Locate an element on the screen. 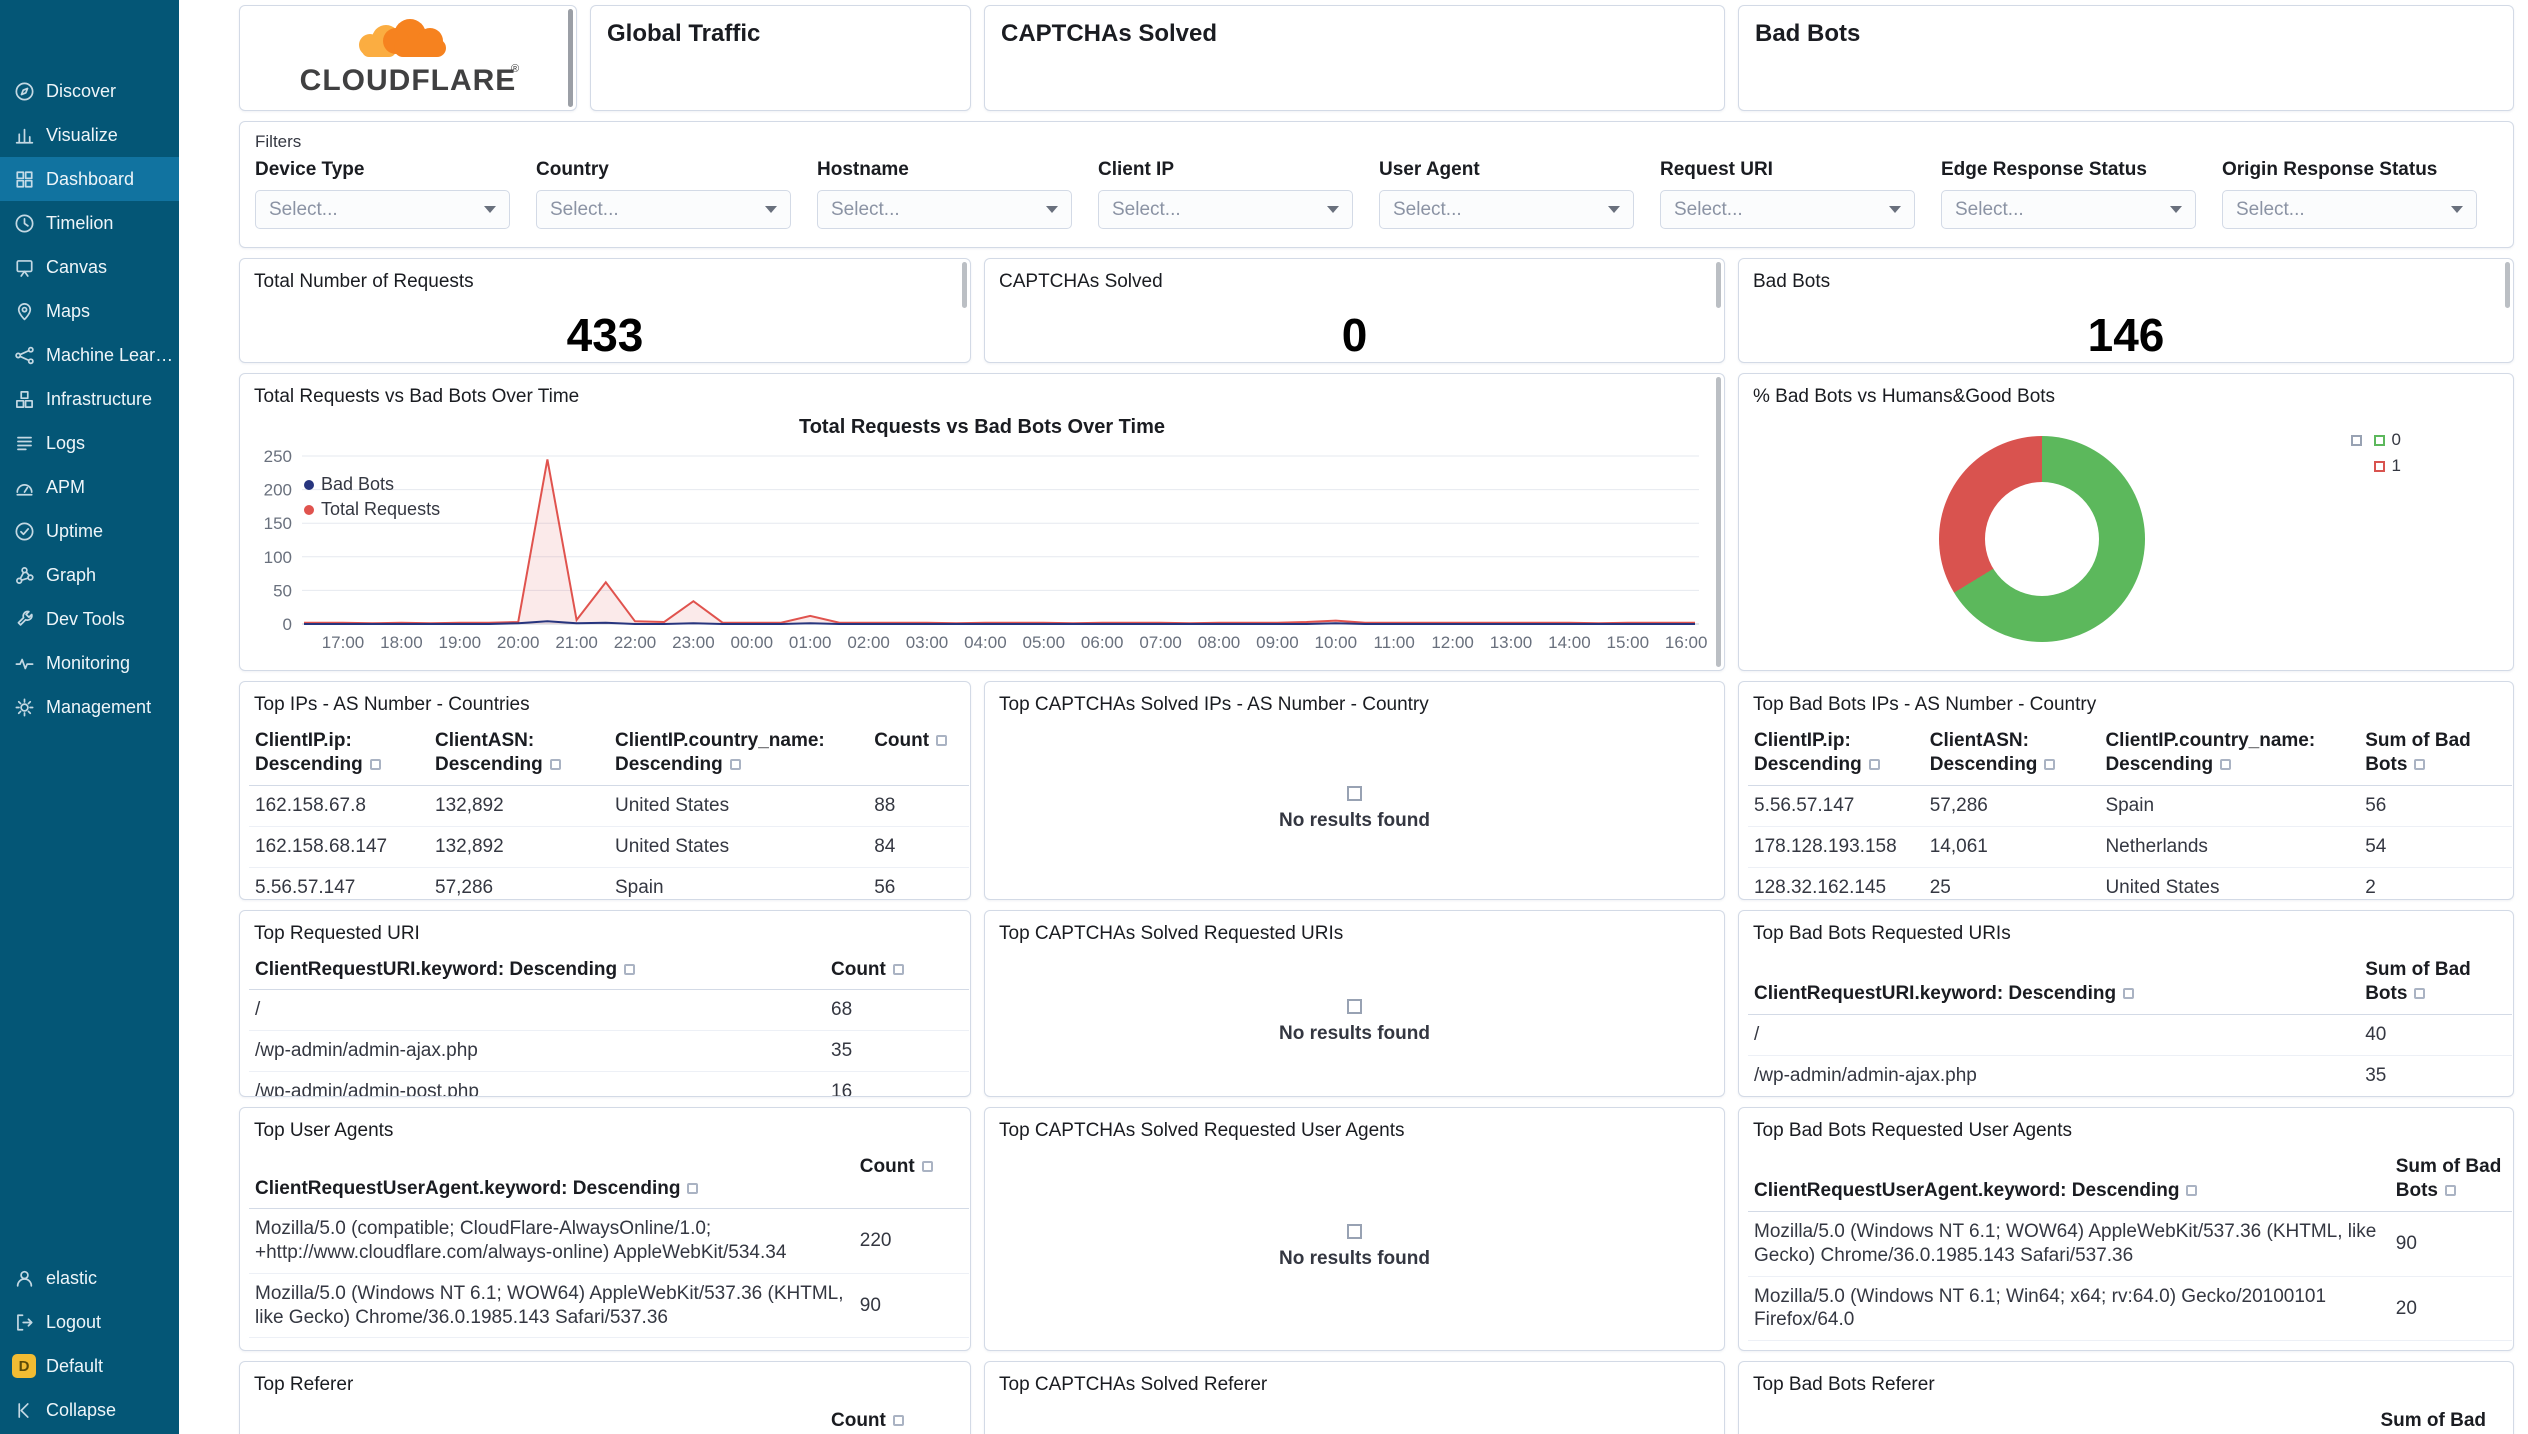 The height and width of the screenshot is (1434, 2528). table-cell: 90 is located at coordinates (2450, 1244).